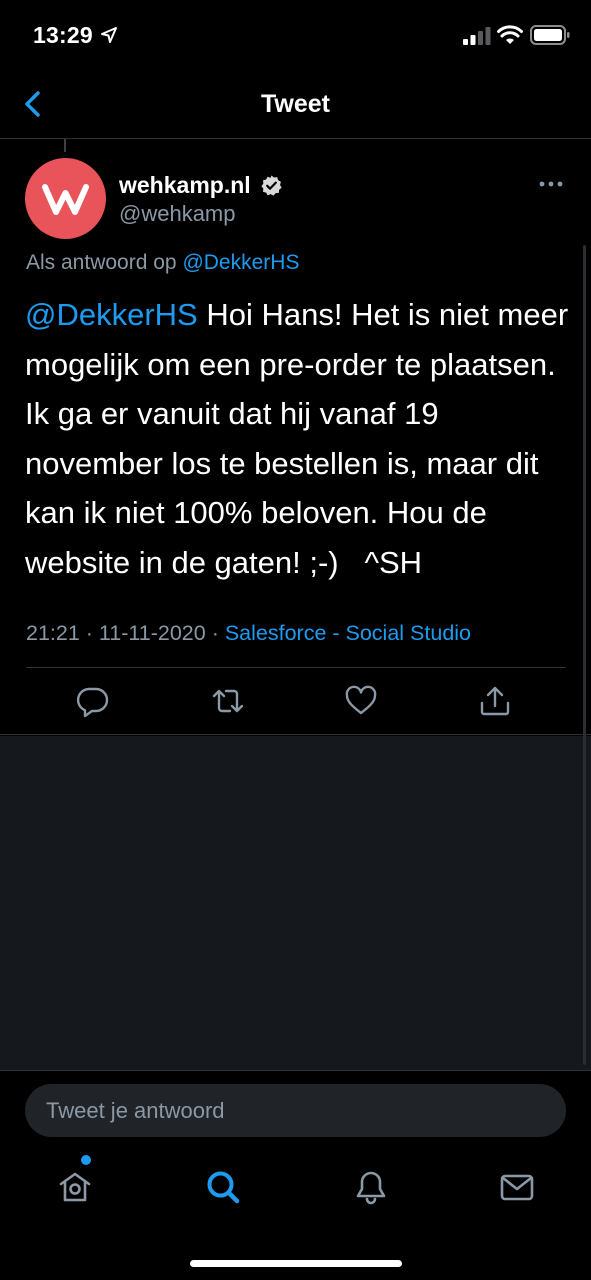  What do you see at coordinates (584, 655) in the screenshot?
I see `scroll-indicator` at bounding box center [584, 655].